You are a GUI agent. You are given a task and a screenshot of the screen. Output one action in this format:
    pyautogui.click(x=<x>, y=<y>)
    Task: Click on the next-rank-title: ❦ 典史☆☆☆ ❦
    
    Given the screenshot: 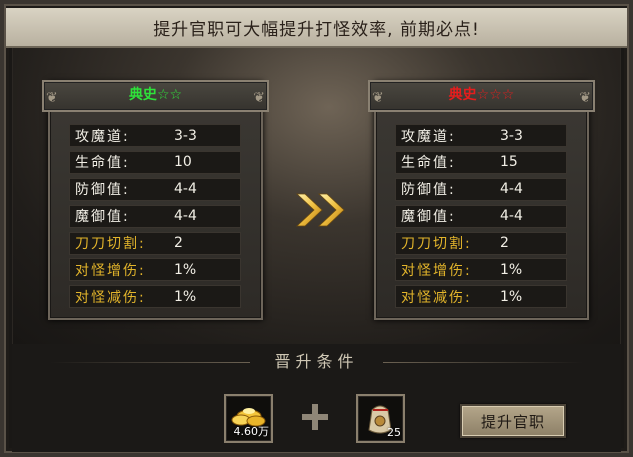 What is the action you would take?
    pyautogui.click(x=481, y=96)
    